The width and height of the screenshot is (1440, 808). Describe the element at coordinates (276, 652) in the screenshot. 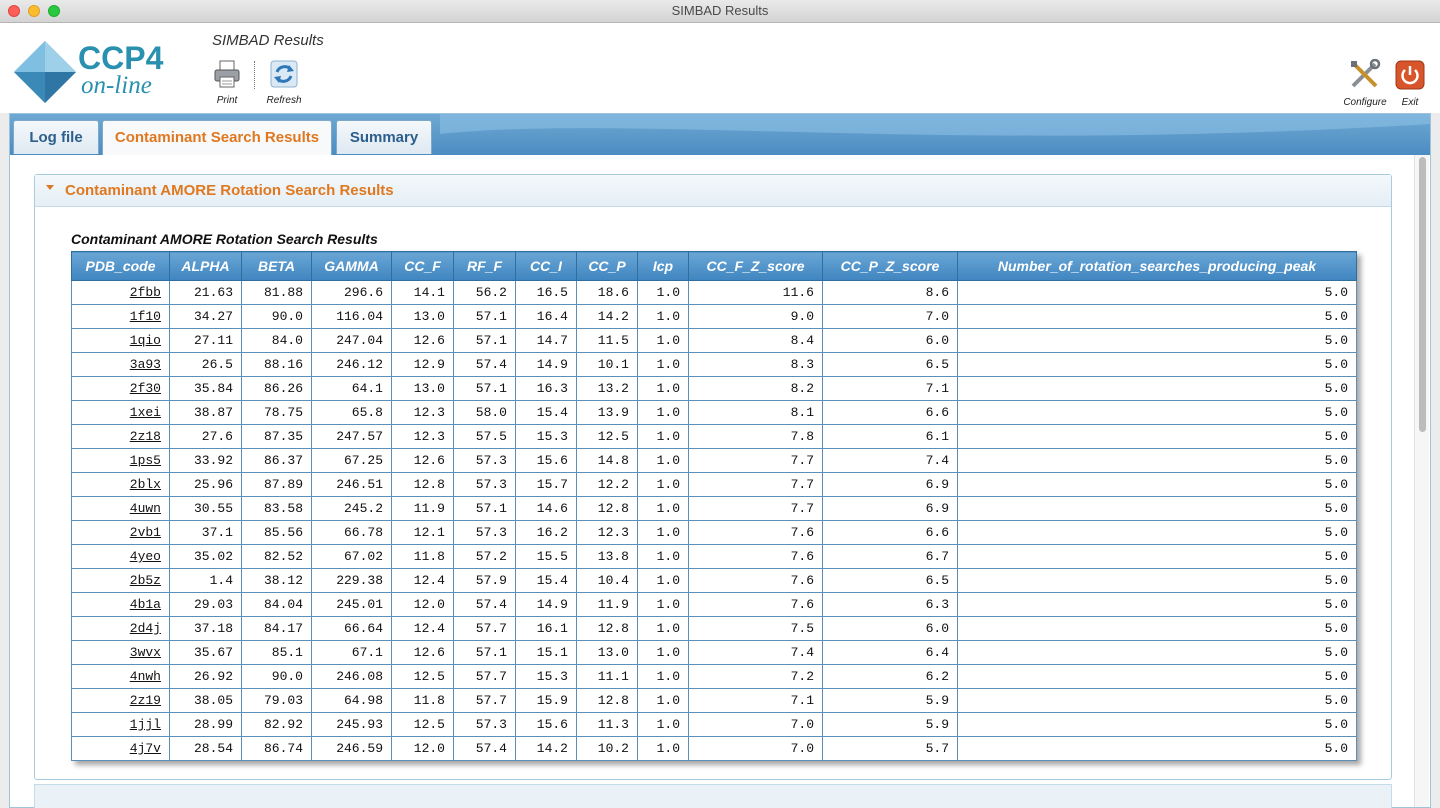

I see `table-cell: 85.1` at that location.